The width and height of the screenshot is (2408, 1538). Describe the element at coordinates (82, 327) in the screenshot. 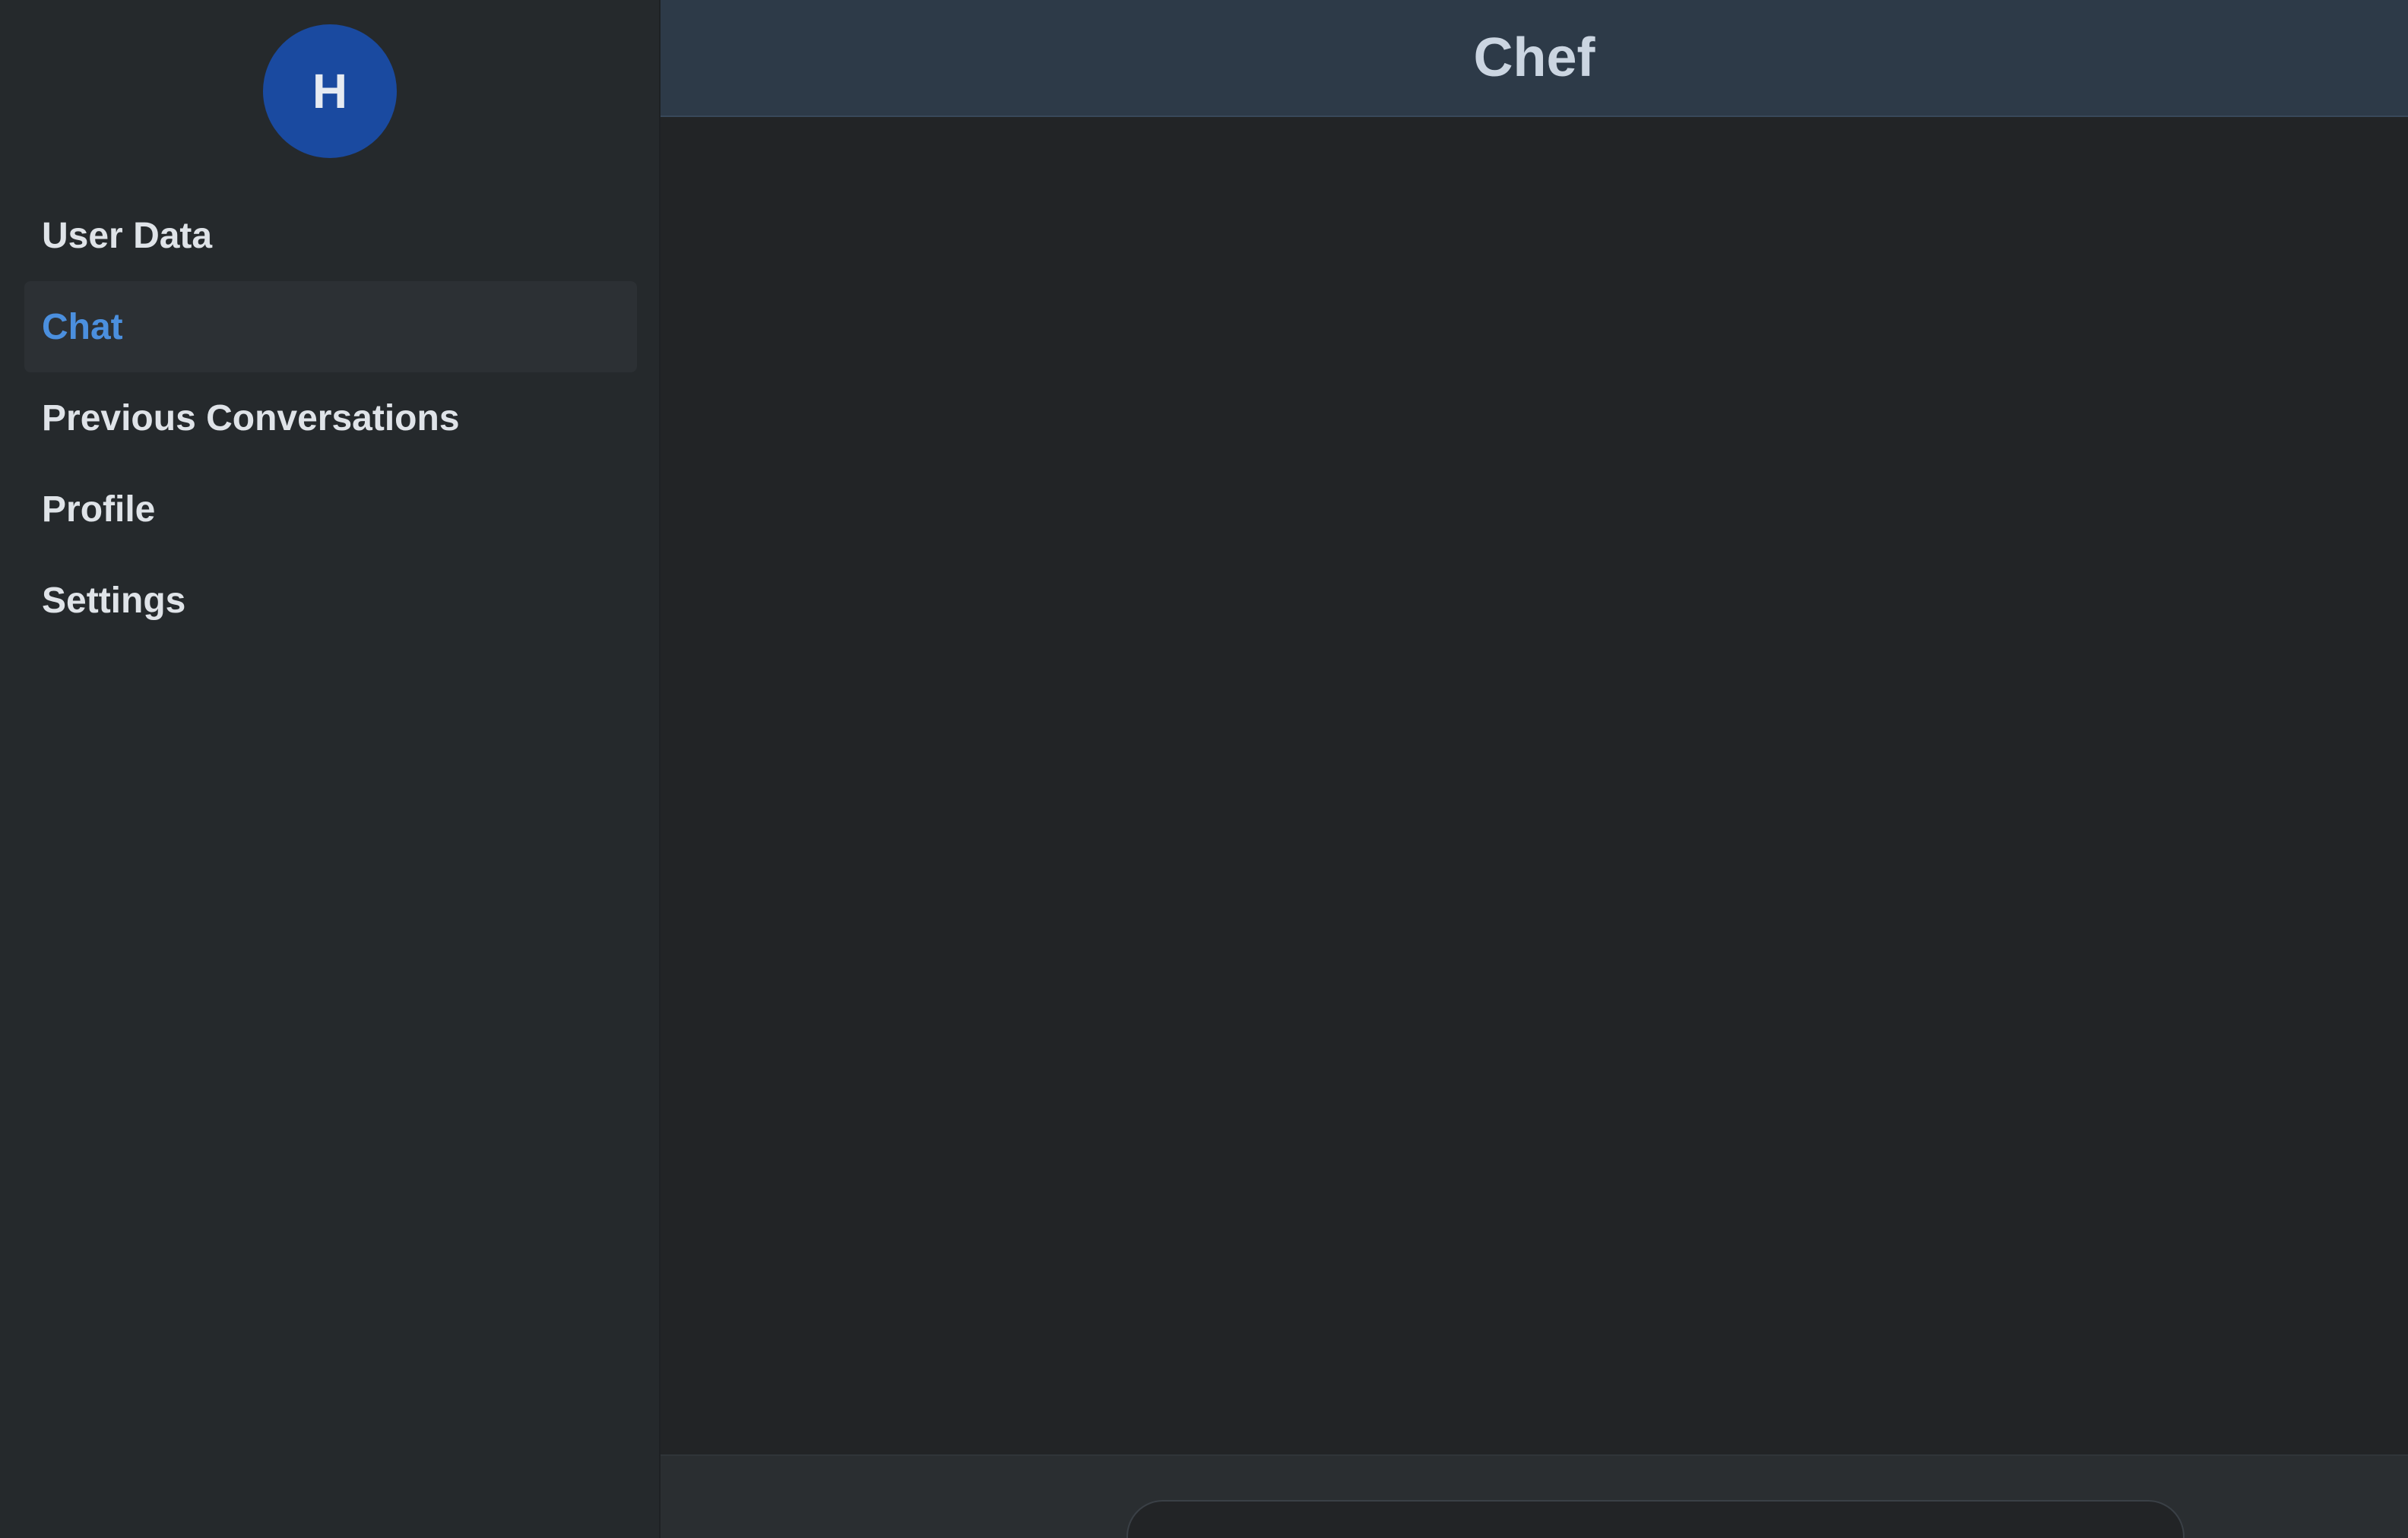

I see `sidebar-item-label: Chat` at that location.